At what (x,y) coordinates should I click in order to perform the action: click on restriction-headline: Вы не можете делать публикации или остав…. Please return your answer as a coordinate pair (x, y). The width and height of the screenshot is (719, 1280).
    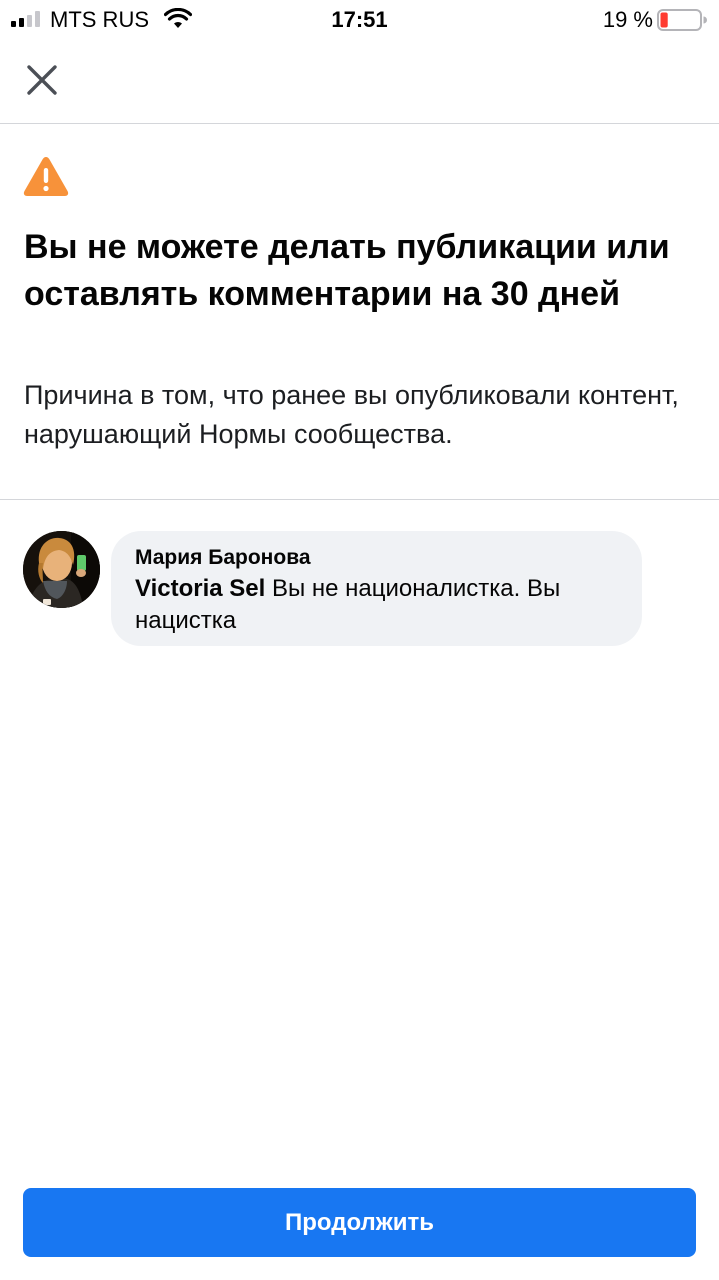
    Looking at the image, I should click on (347, 270).